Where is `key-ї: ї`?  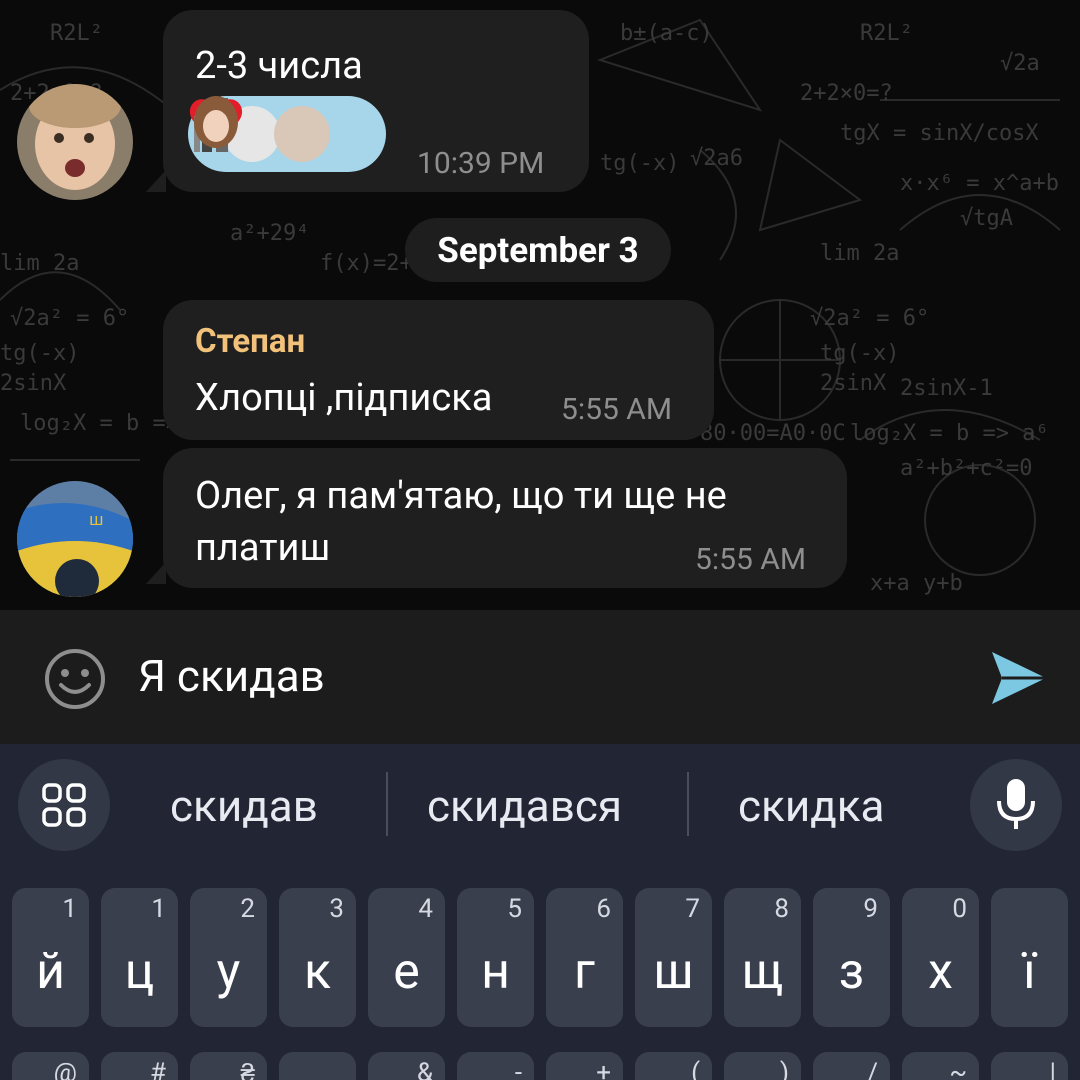
key-ї: ї is located at coordinates (1029, 957).